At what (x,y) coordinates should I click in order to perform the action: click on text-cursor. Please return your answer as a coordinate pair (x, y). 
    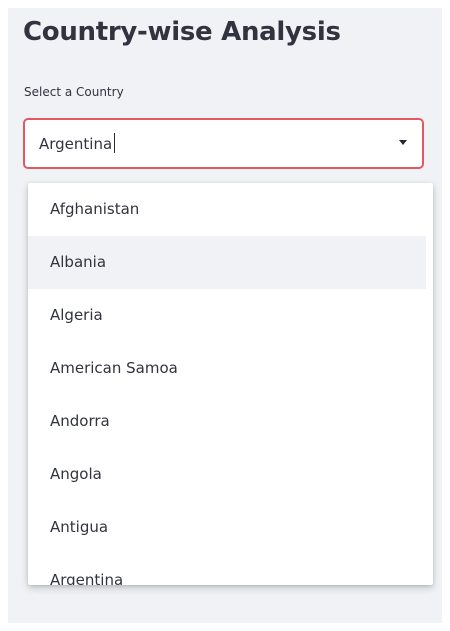
    Looking at the image, I should click on (115, 143).